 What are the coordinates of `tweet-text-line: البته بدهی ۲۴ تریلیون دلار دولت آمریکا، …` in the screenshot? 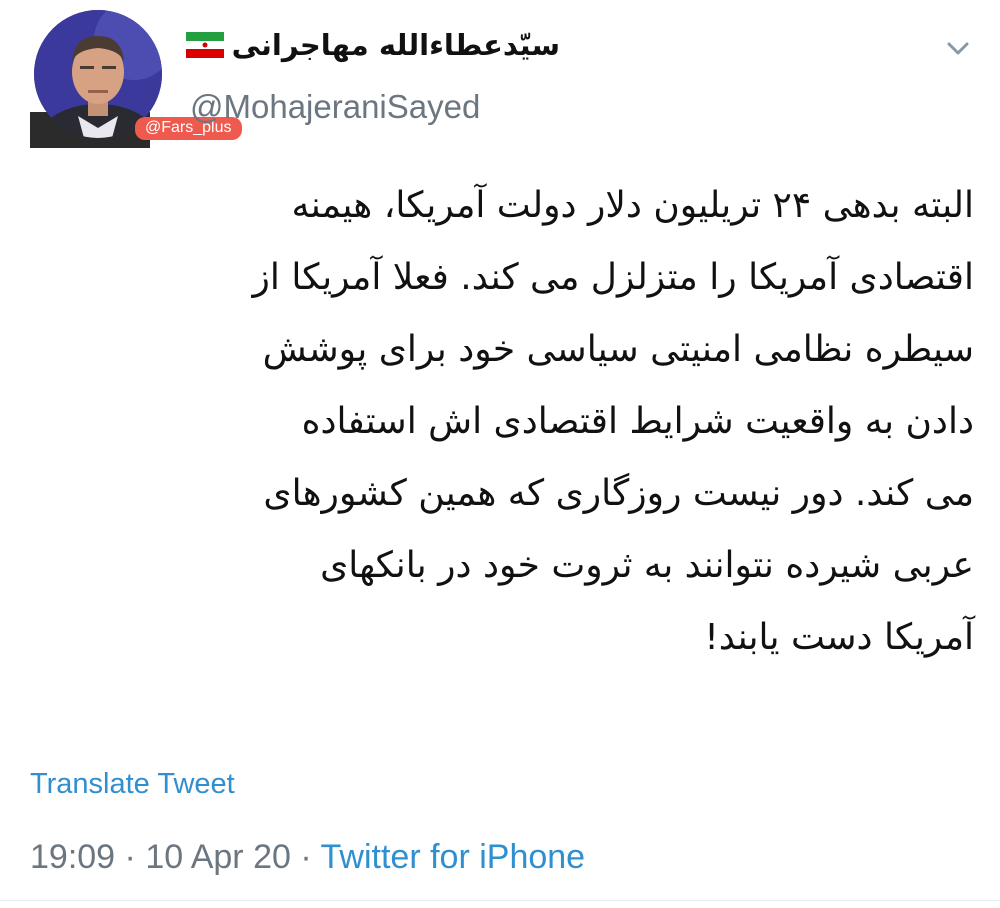 It's located at (632, 205).